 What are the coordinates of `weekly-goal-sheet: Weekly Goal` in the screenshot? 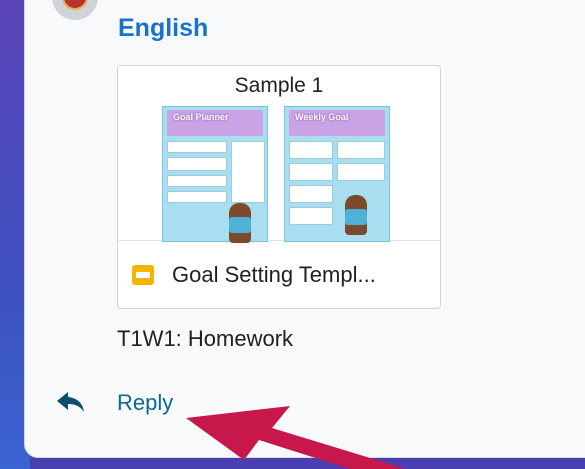 It's located at (337, 174).